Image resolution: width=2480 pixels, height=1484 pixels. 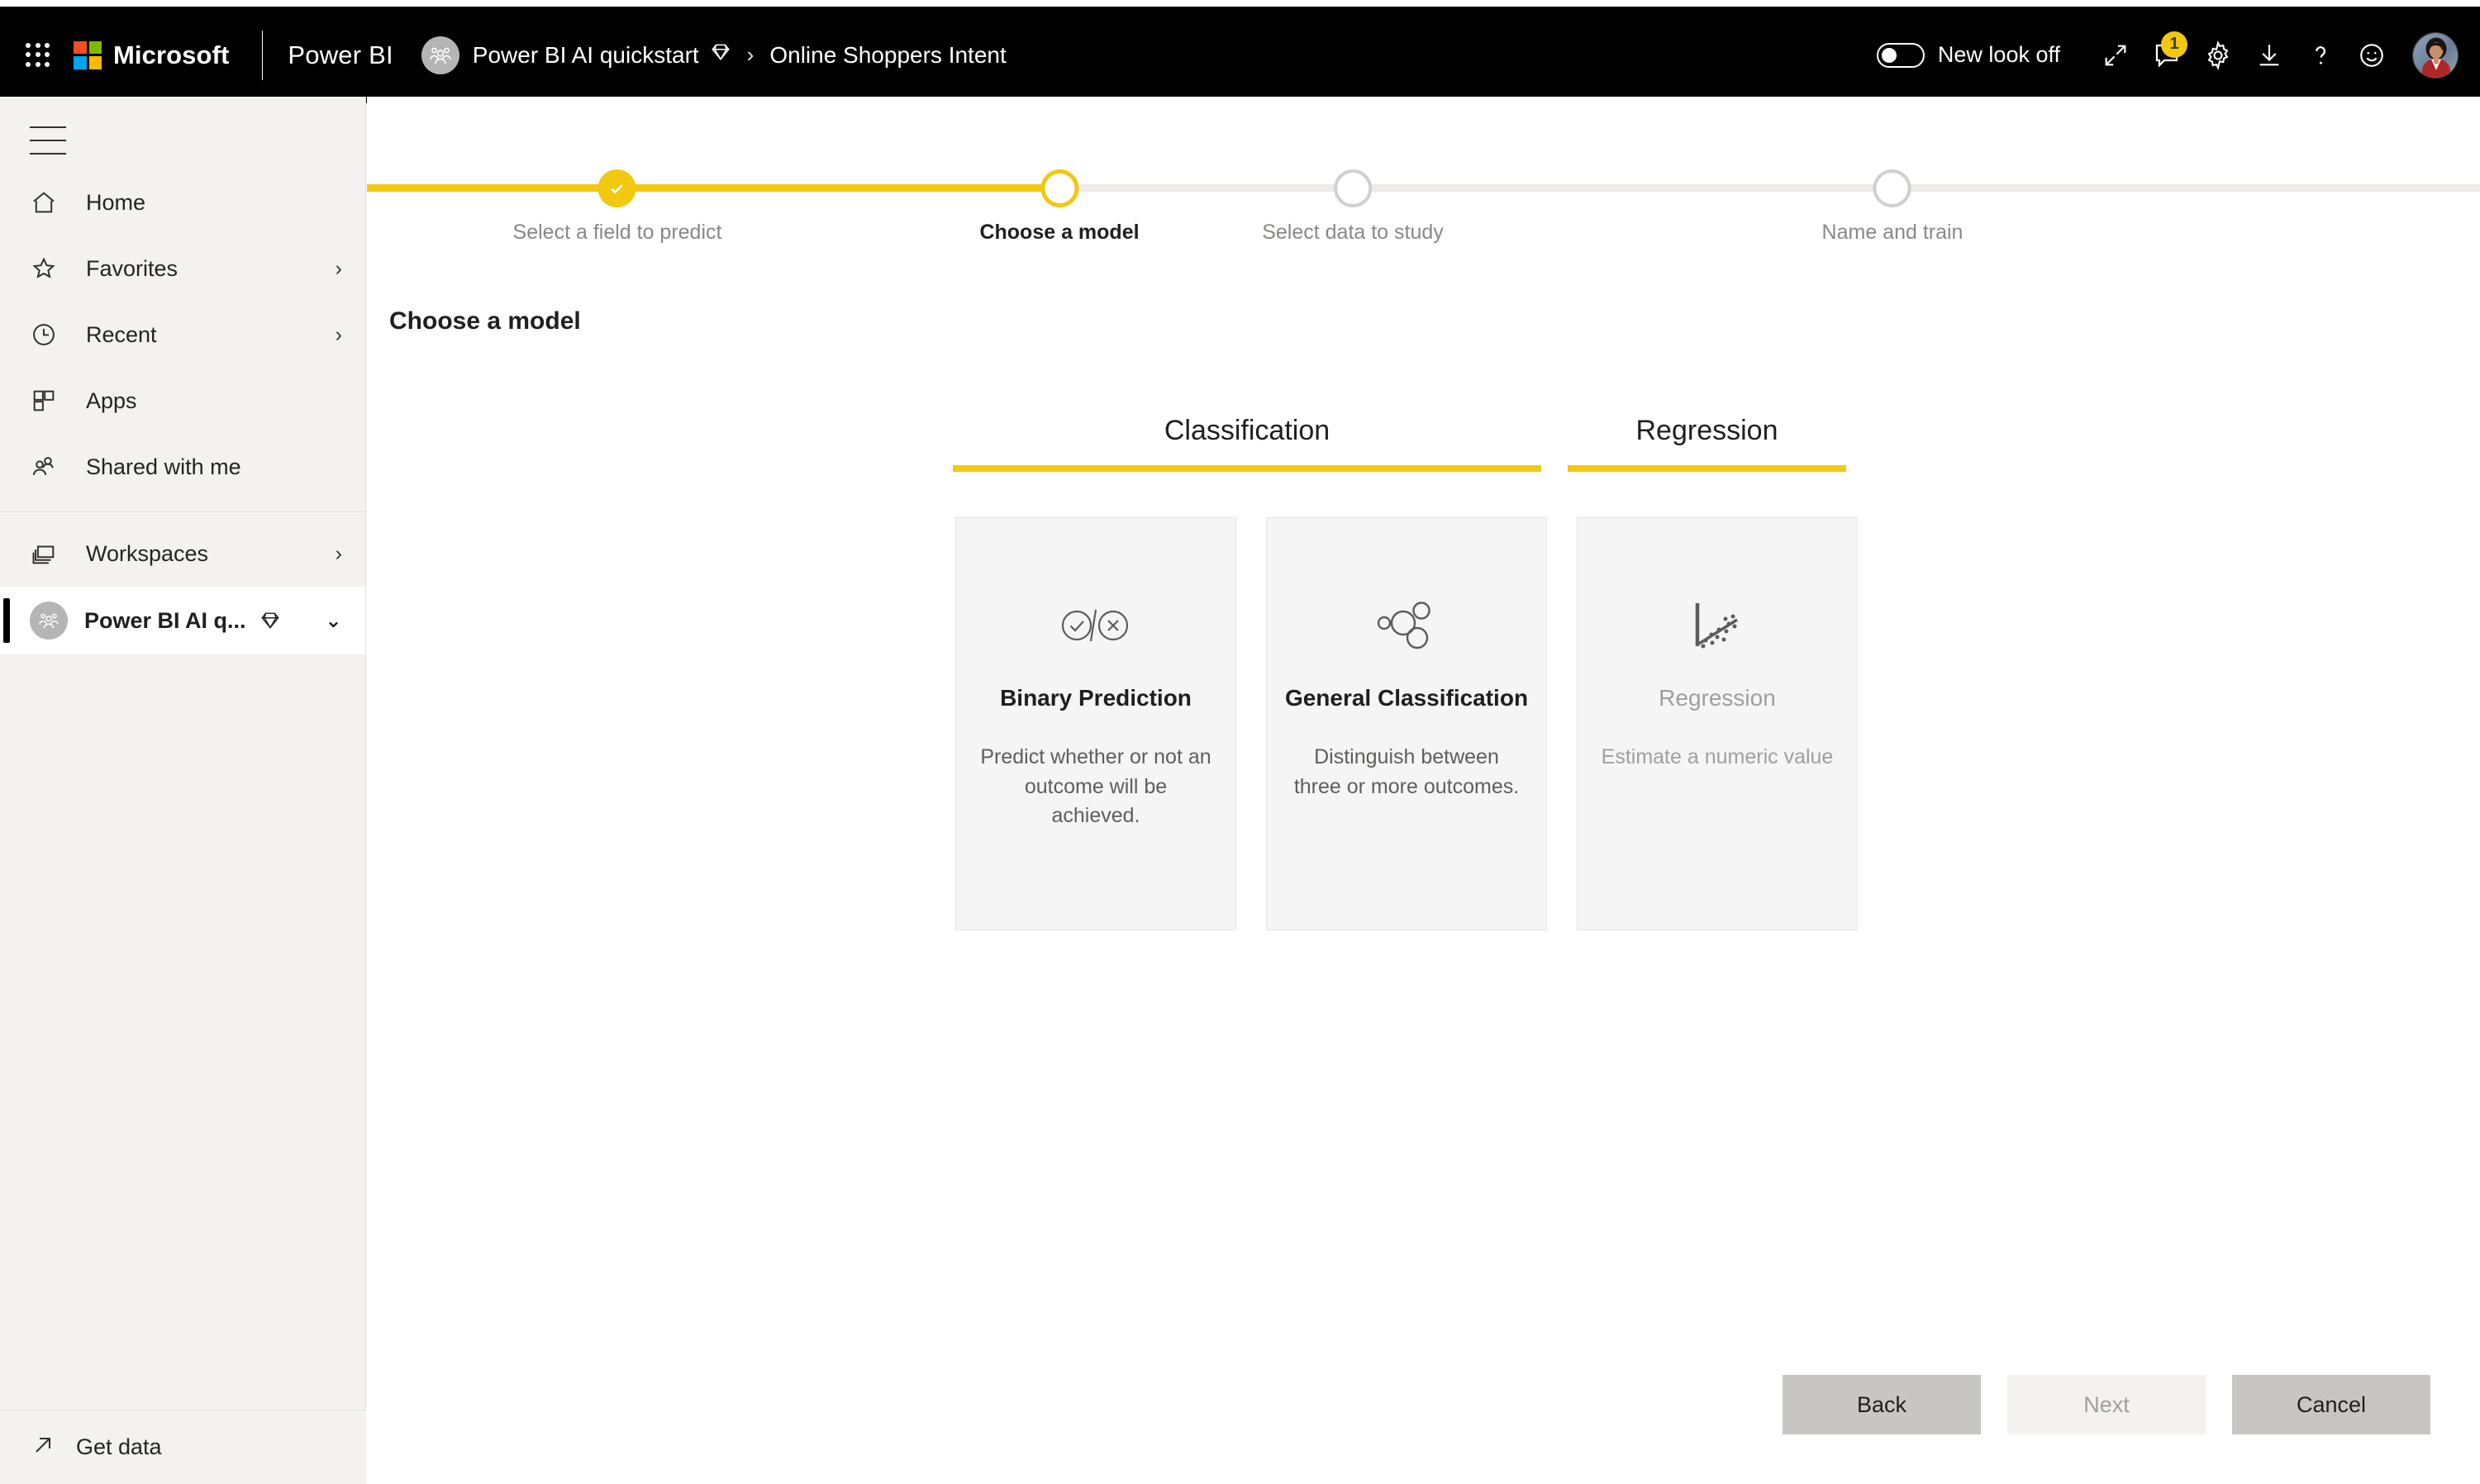 What do you see at coordinates (171, 54) in the screenshot?
I see `microsoft-wordmark: Microsoft` at bounding box center [171, 54].